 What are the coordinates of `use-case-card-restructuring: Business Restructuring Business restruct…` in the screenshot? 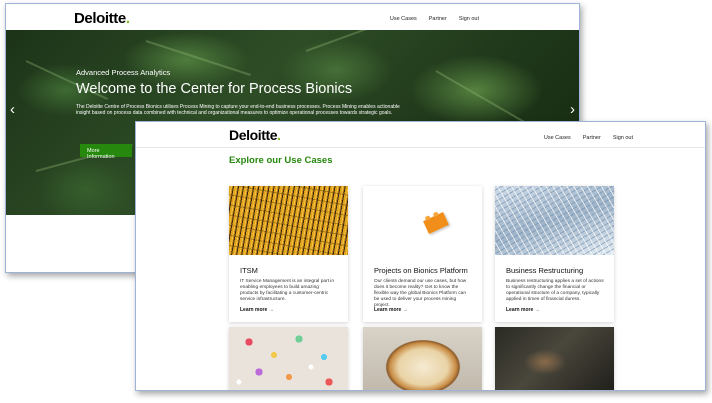 It's located at (554, 254).